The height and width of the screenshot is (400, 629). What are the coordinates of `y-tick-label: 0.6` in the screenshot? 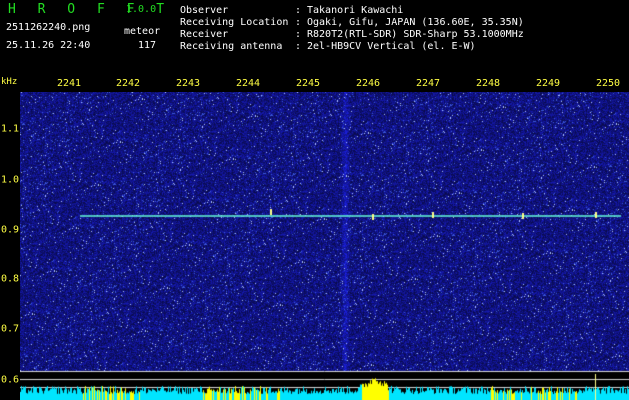 It's located at (10, 380).